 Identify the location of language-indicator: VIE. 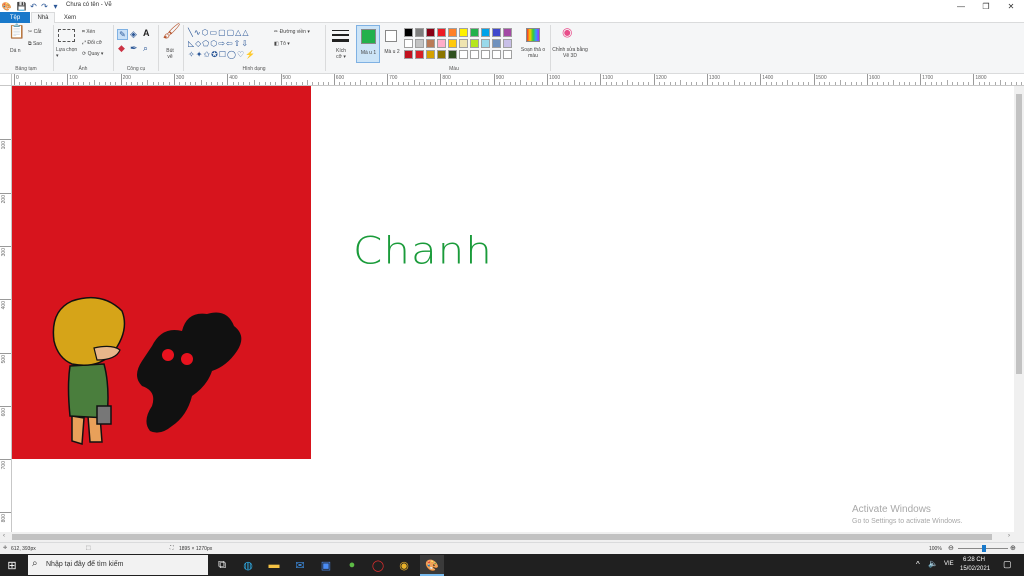
(949, 564).